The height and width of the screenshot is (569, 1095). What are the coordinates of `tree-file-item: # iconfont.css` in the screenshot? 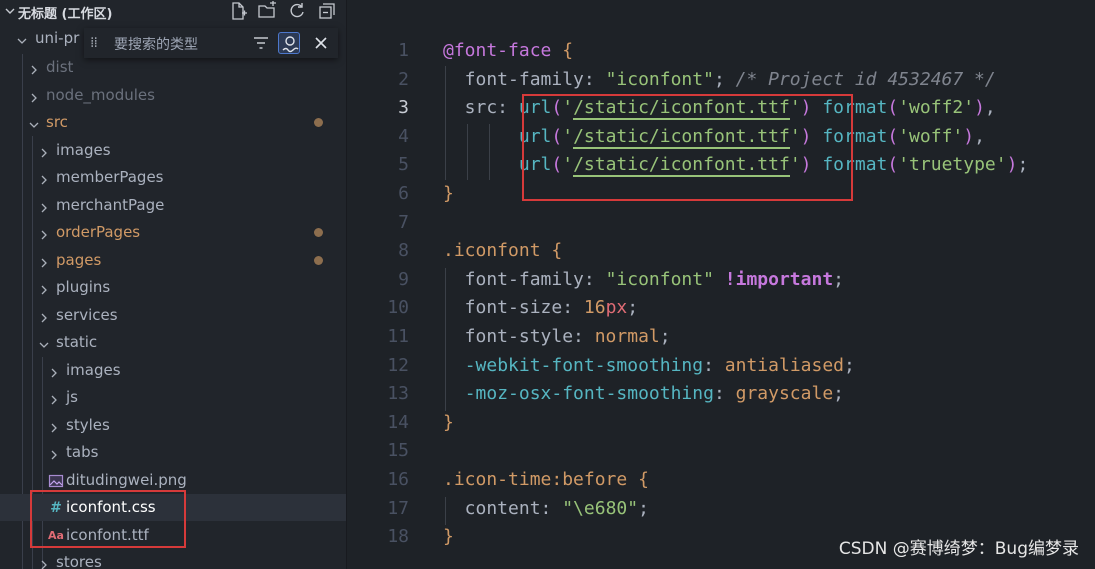 It's located at (173, 507).